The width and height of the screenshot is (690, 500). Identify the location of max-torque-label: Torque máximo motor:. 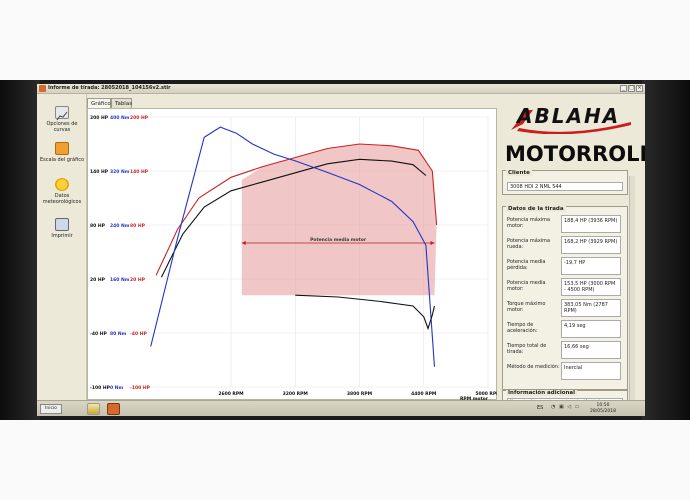
(526, 307).